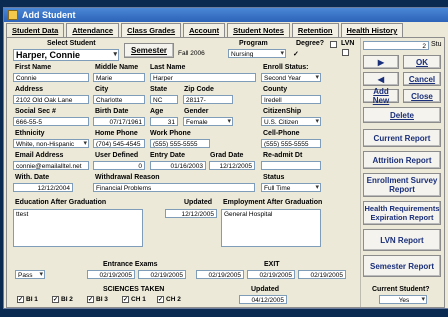 Image resolution: width=448 pixels, height=317 pixels. What do you see at coordinates (396, 45) in the screenshot?
I see `lvn-number-field: 2` at bounding box center [396, 45].